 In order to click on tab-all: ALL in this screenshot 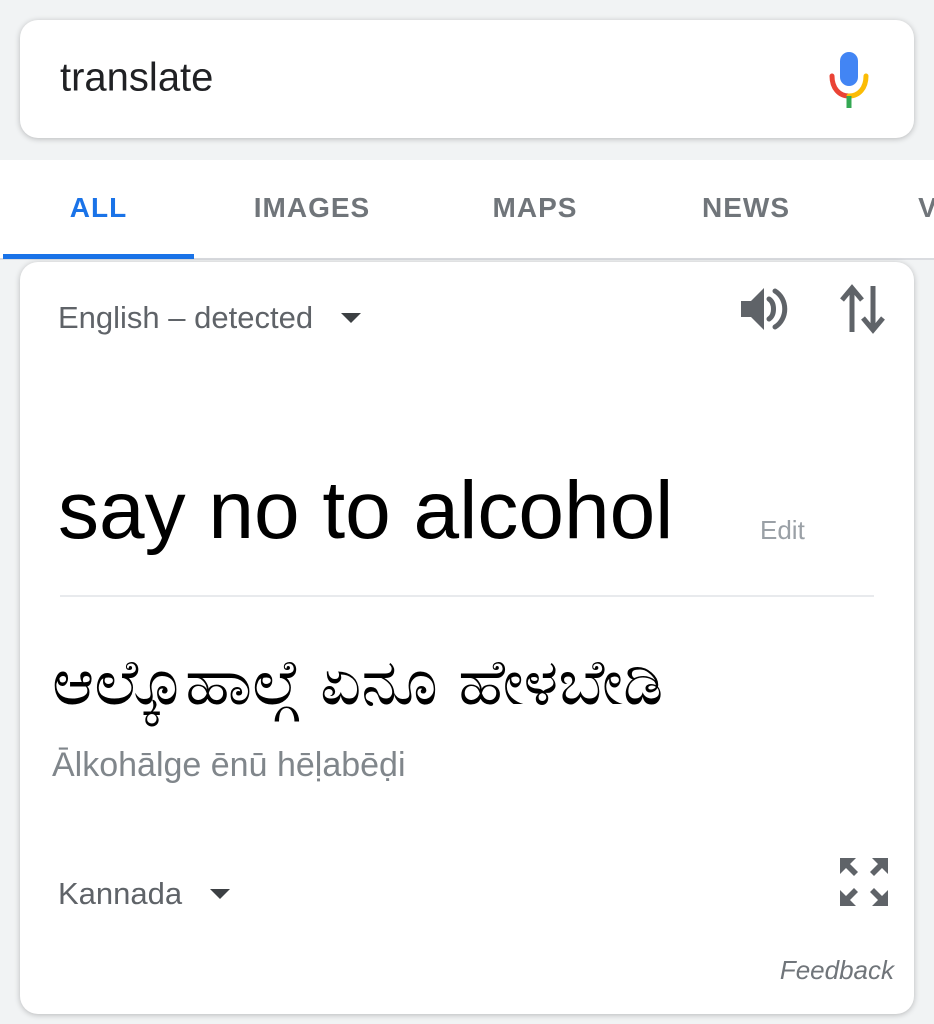, I will do `click(98, 208)`.